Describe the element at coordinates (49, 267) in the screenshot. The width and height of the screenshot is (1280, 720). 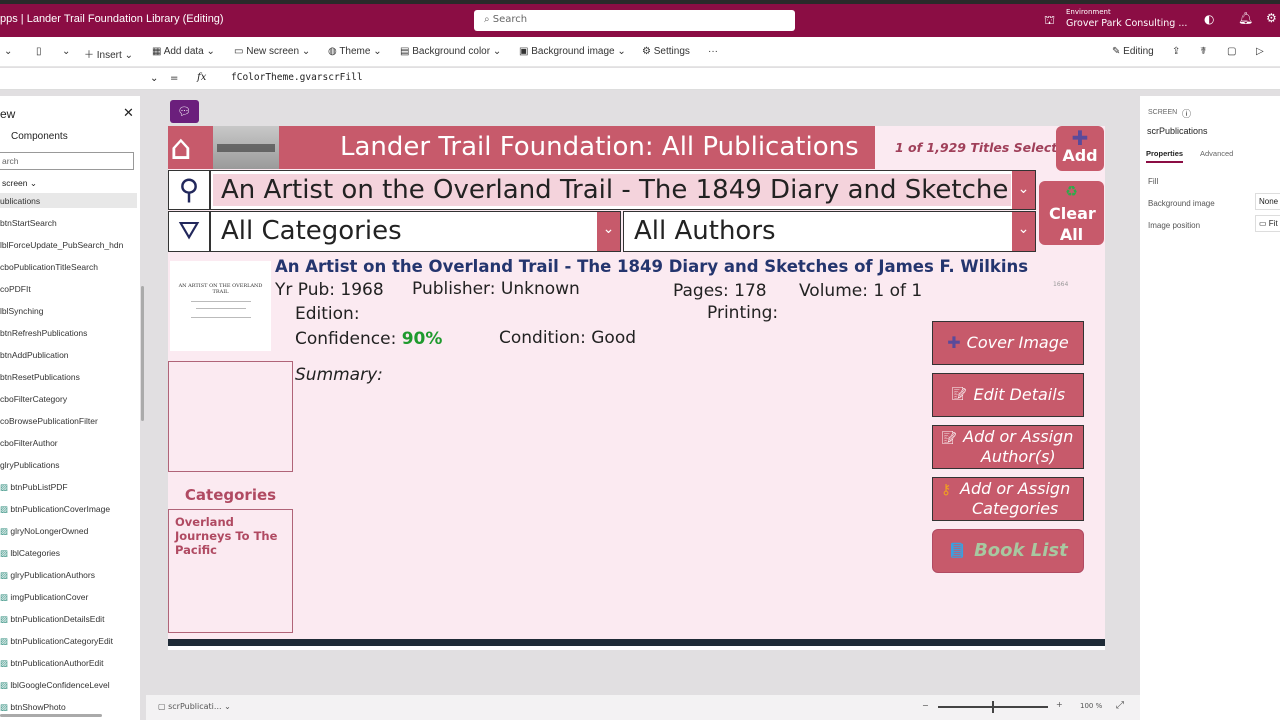
I see `tree-item: cboPublicationTitleSearch` at that location.